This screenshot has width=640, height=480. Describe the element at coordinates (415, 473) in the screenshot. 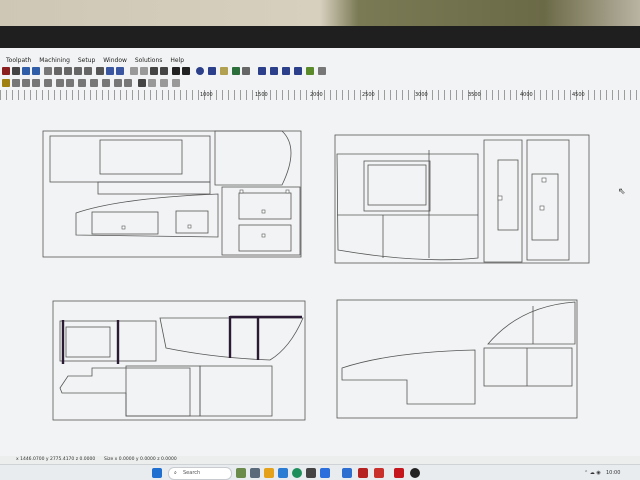

I see `running-app-icon` at that location.